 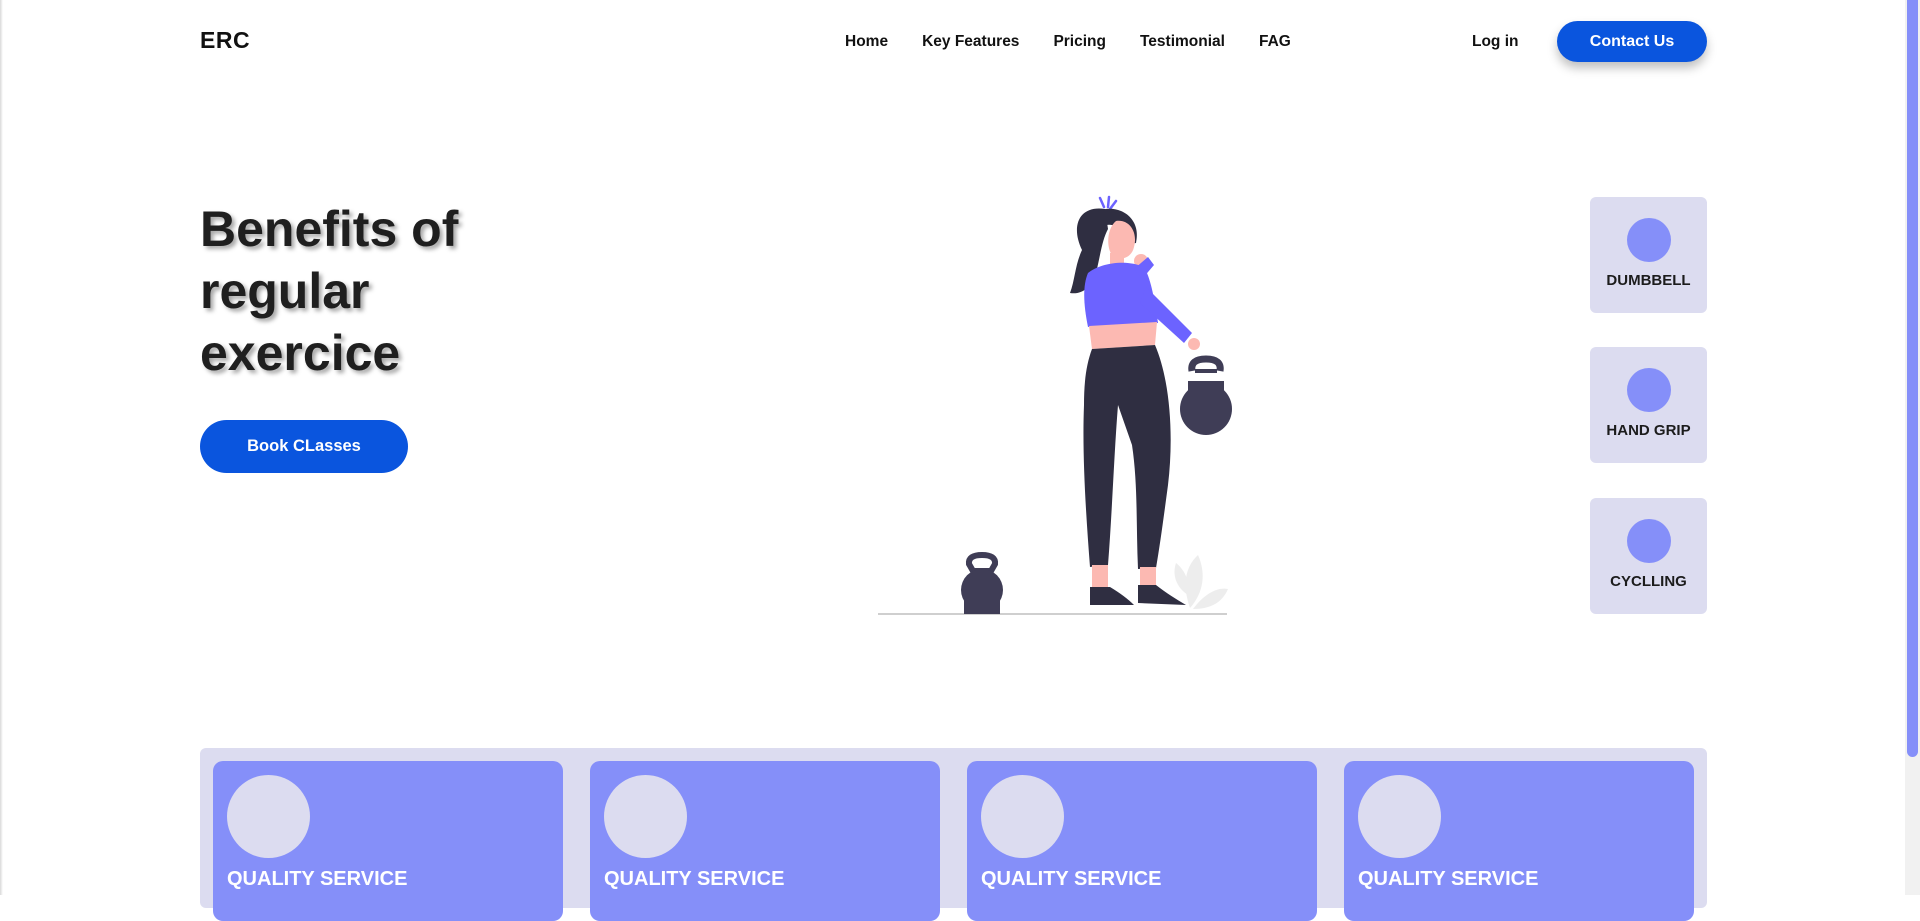 I want to click on card-dumbbell-label: DUMBBELL, so click(x=1648, y=280).